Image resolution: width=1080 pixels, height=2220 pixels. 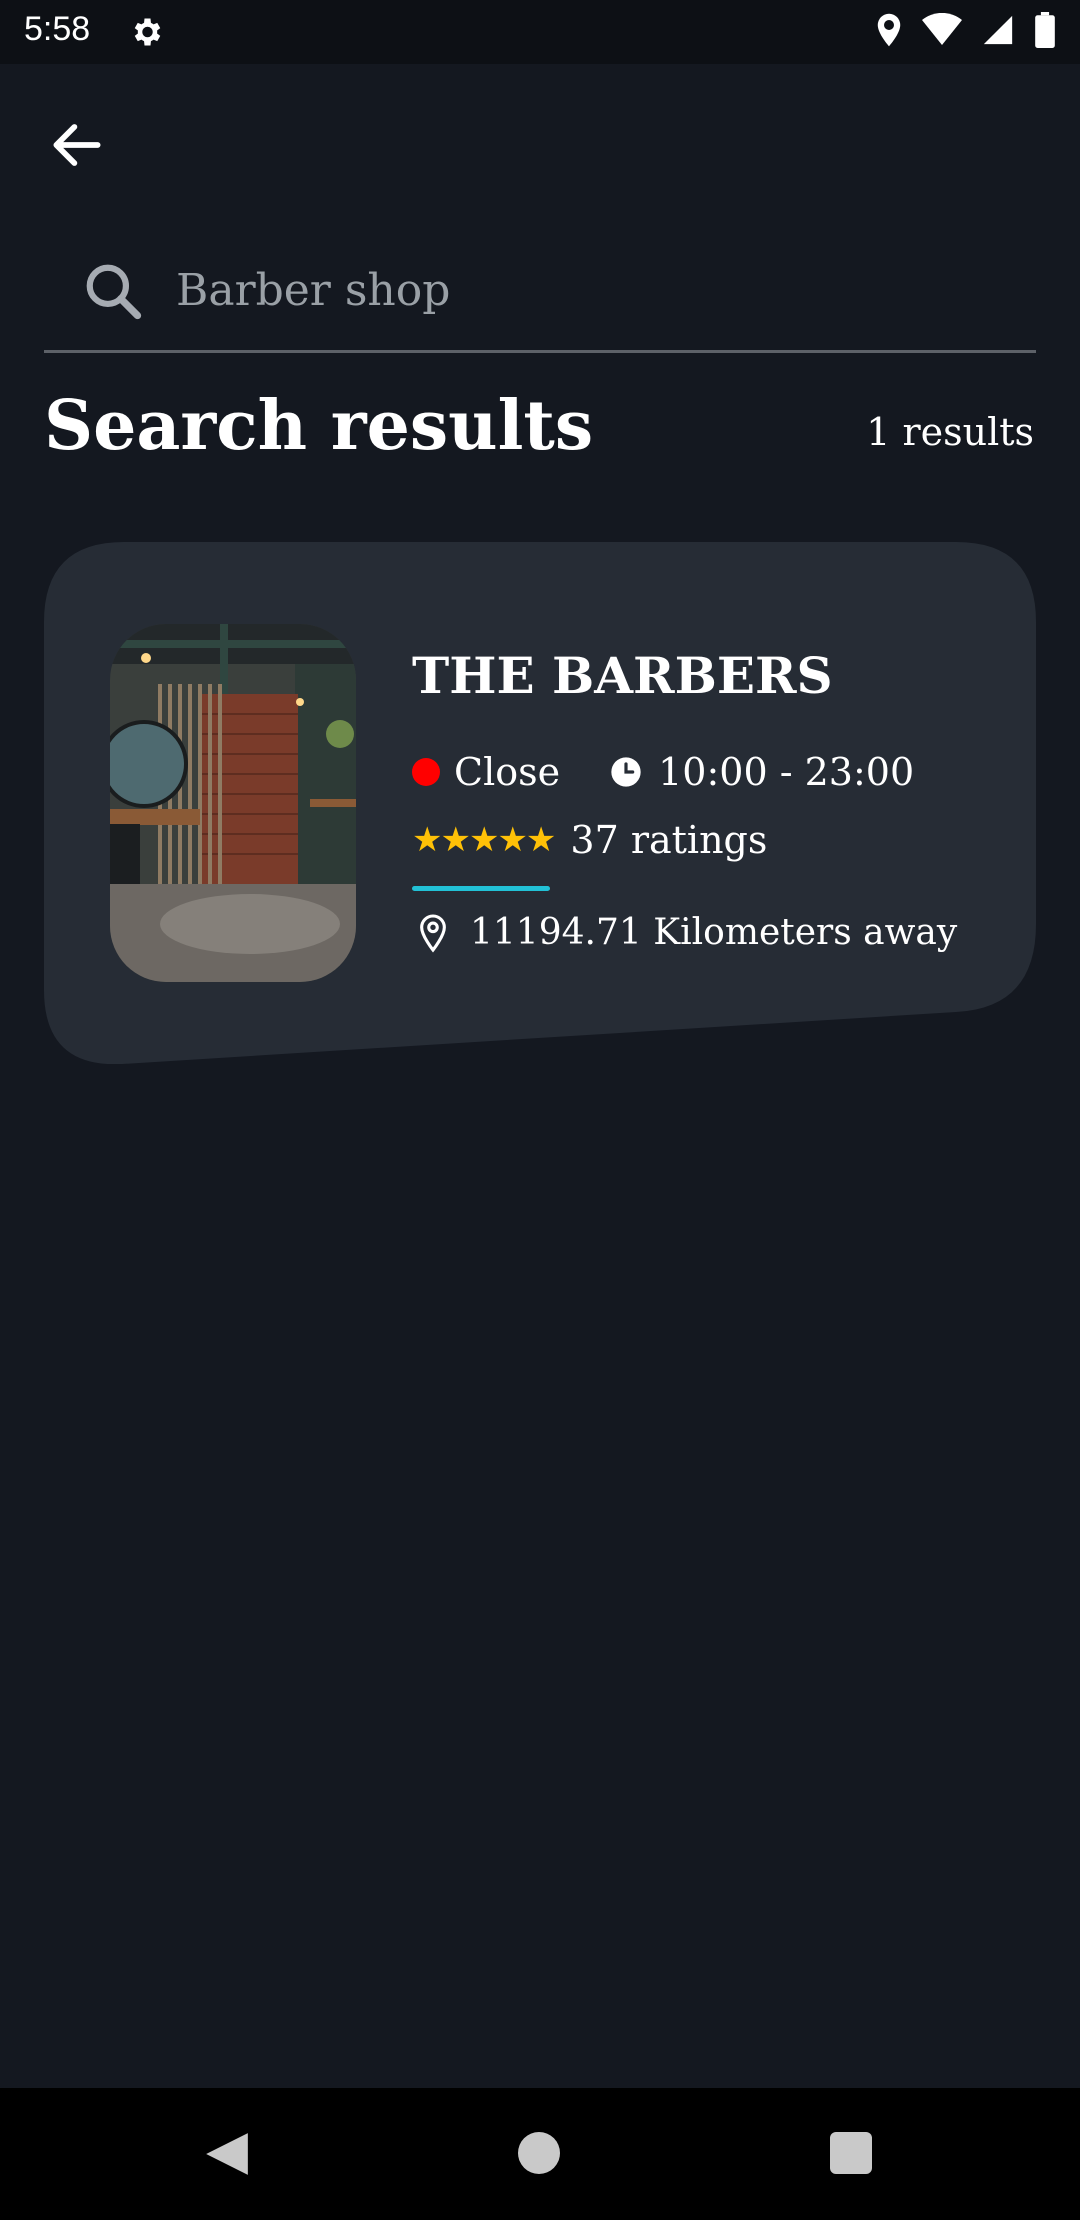 I want to click on distance-row: 11194.71 Kilometers away, so click(x=686, y=932).